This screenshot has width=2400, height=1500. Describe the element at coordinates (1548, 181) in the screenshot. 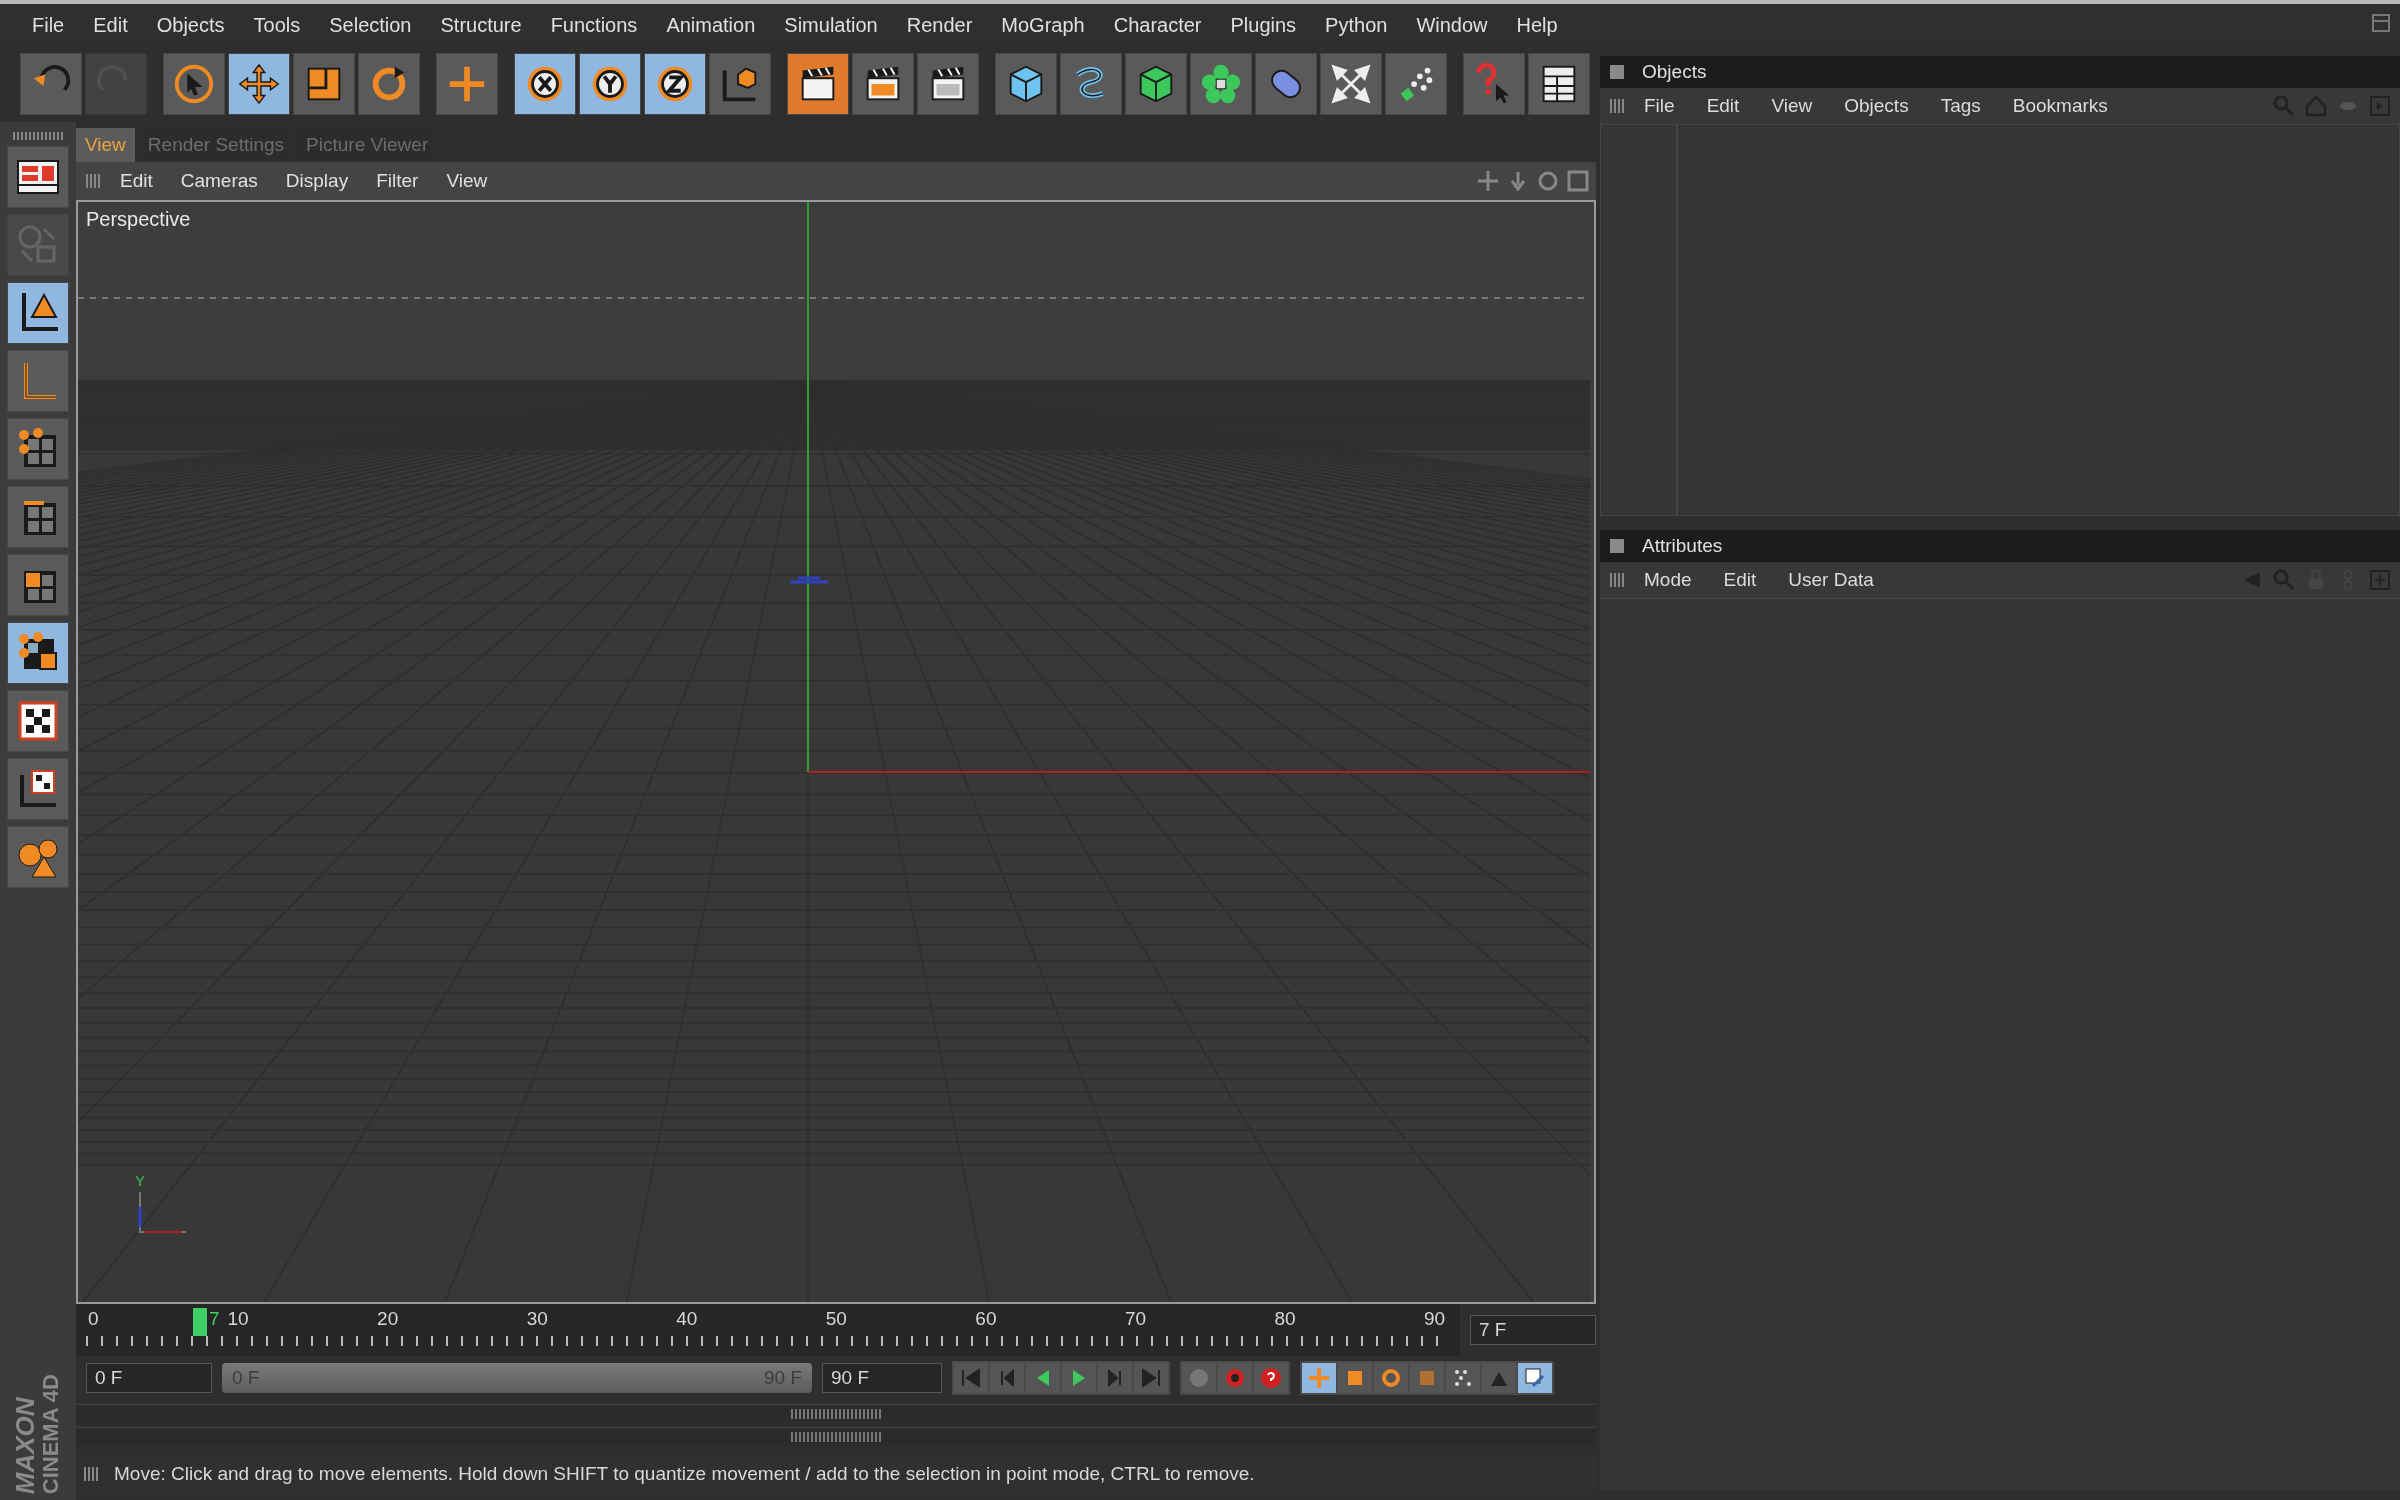

I see `rotate-view-icon` at that location.